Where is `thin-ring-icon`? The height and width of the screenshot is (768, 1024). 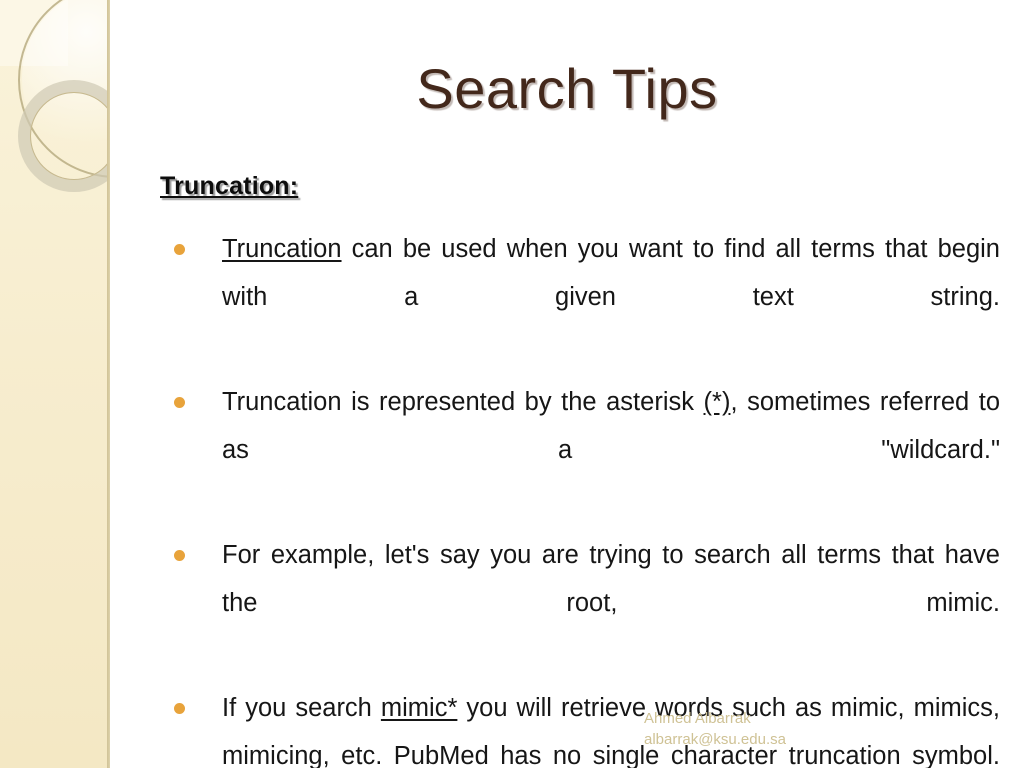 thin-ring-icon is located at coordinates (70, 136).